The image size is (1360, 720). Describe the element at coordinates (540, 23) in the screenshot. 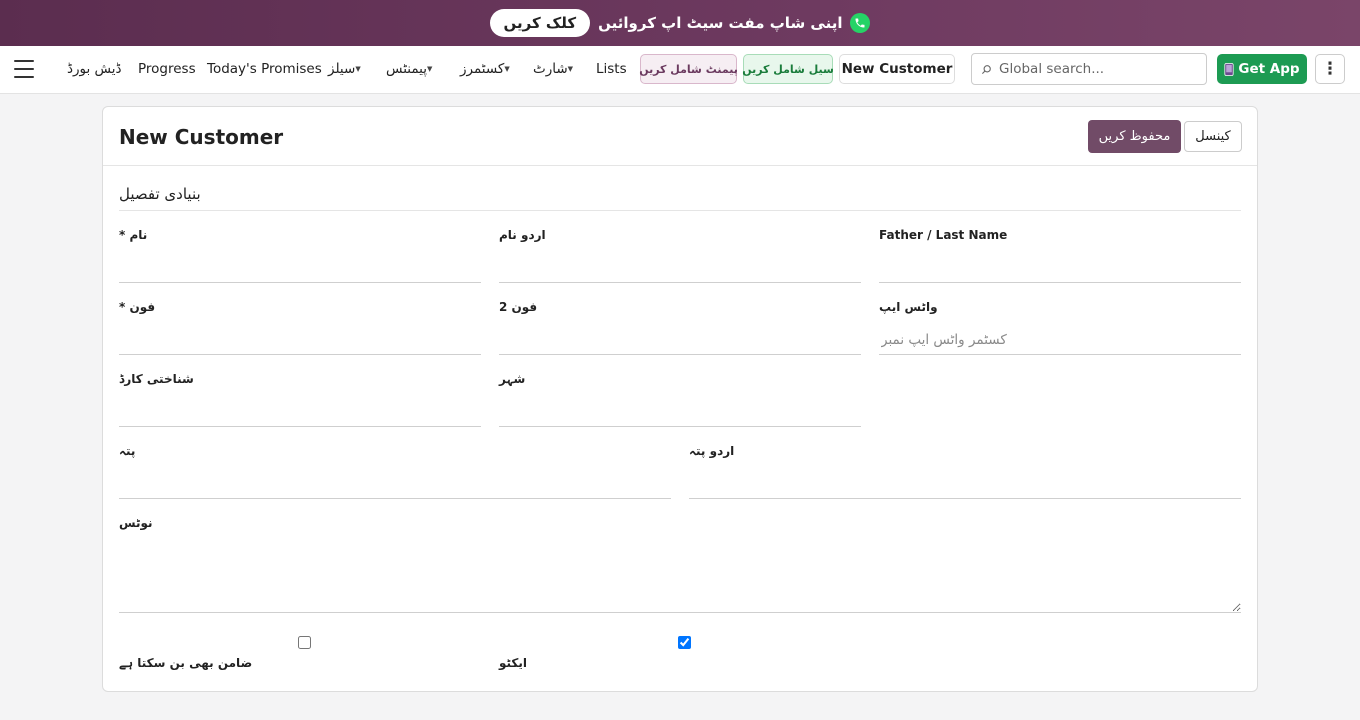

I see `banner-cta-button: کلک کریں` at that location.